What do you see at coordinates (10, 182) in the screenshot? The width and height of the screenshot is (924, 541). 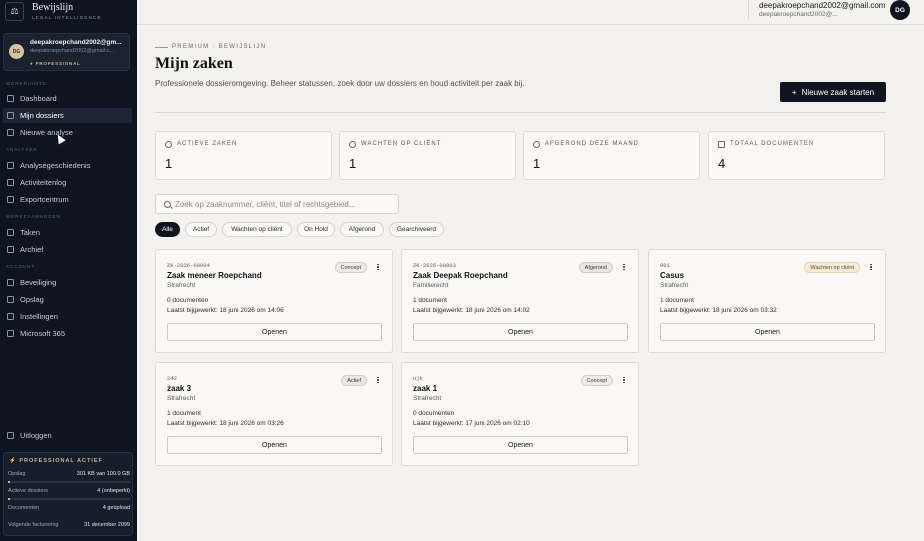 I see `activity-icon` at bounding box center [10, 182].